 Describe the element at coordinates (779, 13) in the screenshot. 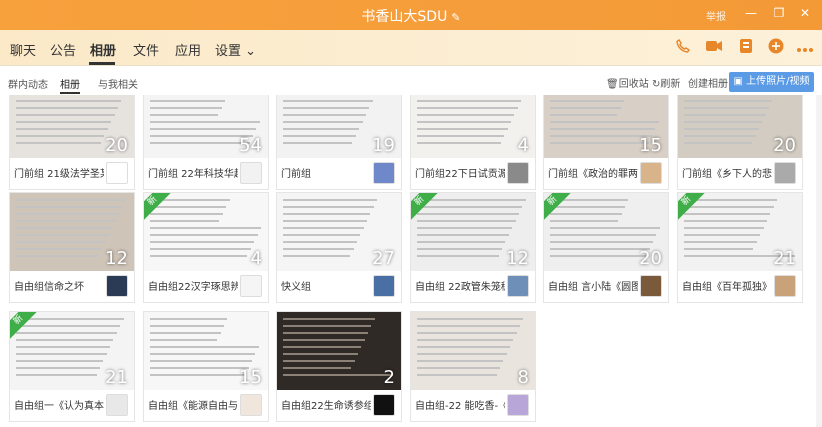

I see `restore-icon: ❐` at that location.